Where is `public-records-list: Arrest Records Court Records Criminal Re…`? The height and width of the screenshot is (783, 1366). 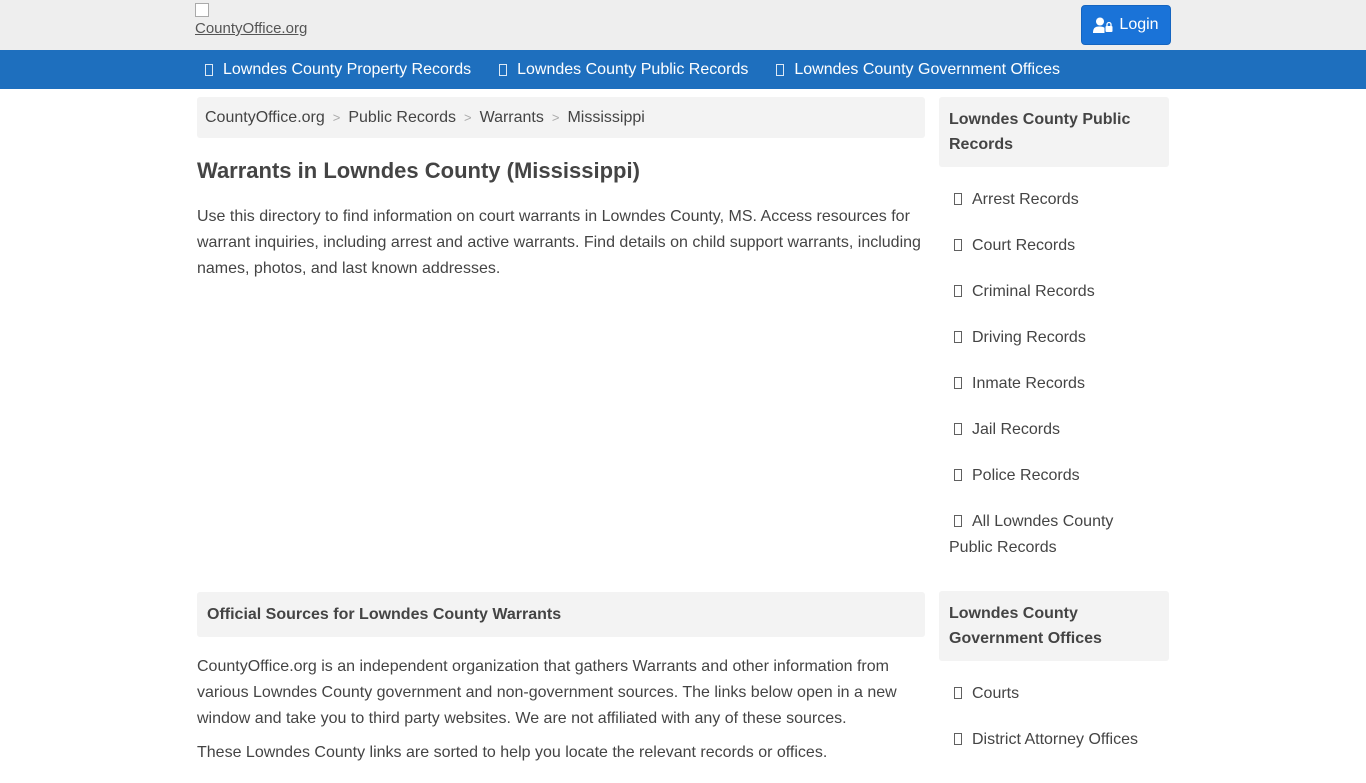 public-records-list: Arrest Records Court Records Criminal Re… is located at coordinates (1054, 379).